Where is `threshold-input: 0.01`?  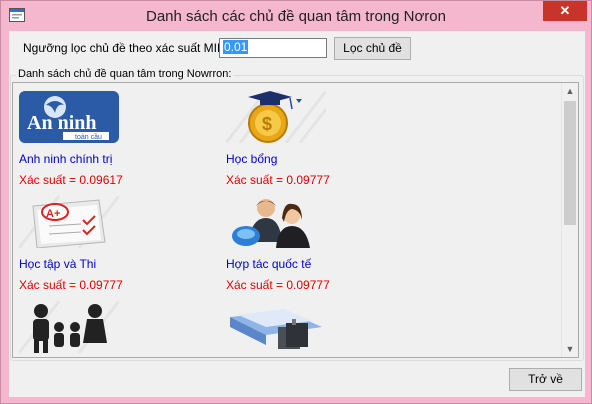
threshold-input: 0.01 is located at coordinates (273, 48).